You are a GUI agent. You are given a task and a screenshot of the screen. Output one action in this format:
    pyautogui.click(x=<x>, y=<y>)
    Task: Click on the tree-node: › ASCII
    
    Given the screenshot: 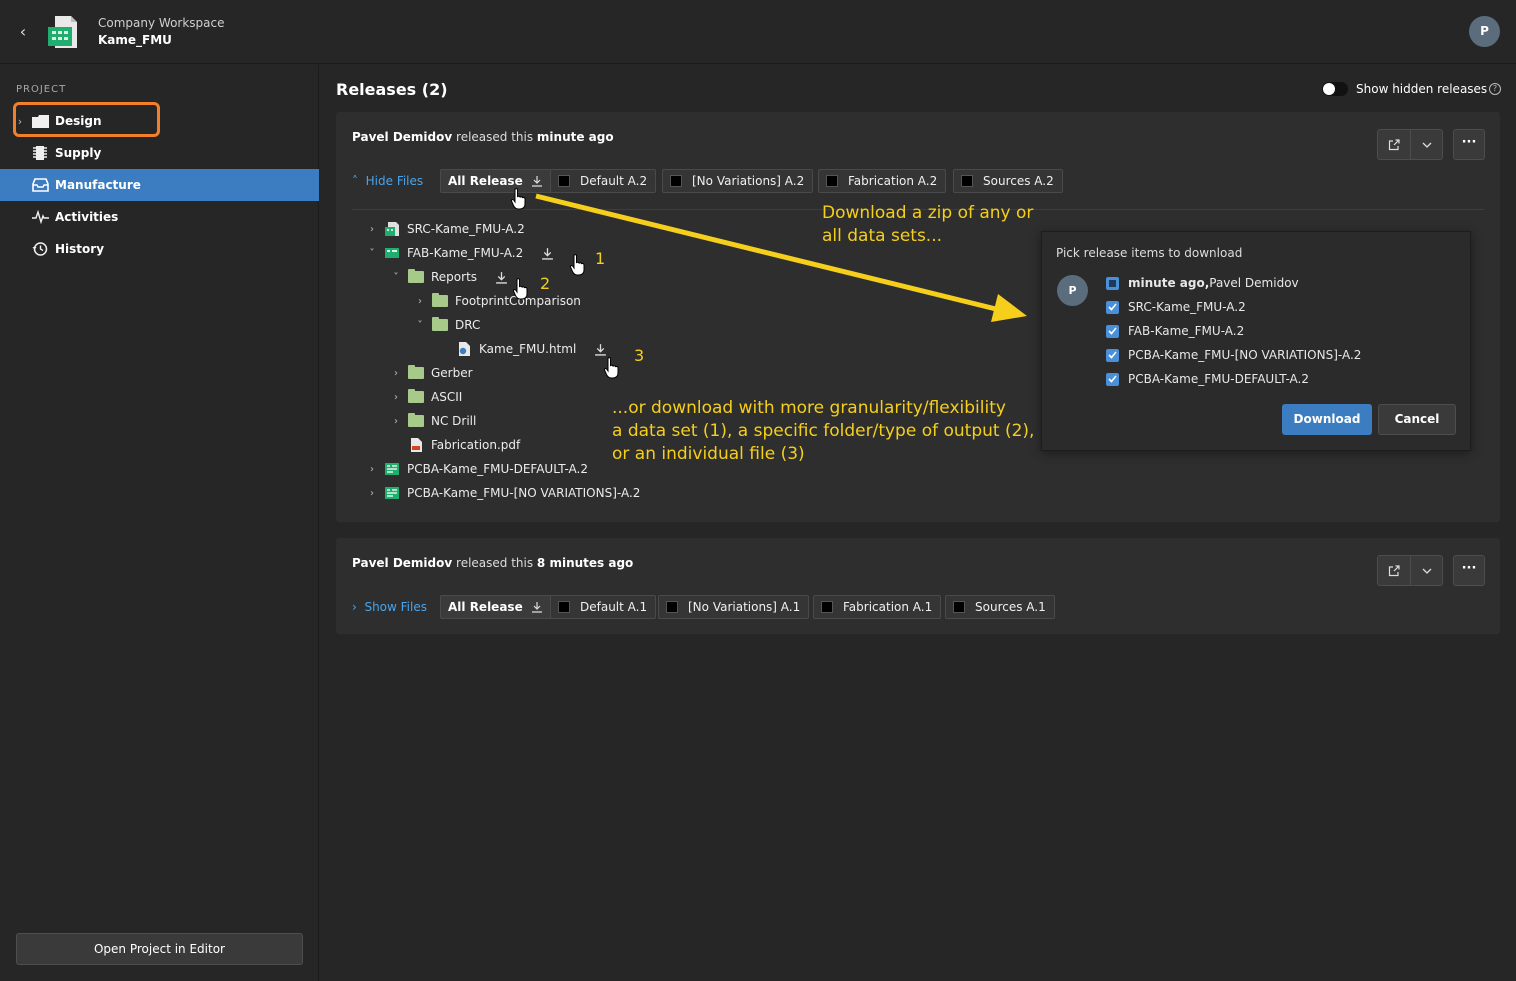 What is the action you would take?
    pyautogui.click(x=425, y=397)
    